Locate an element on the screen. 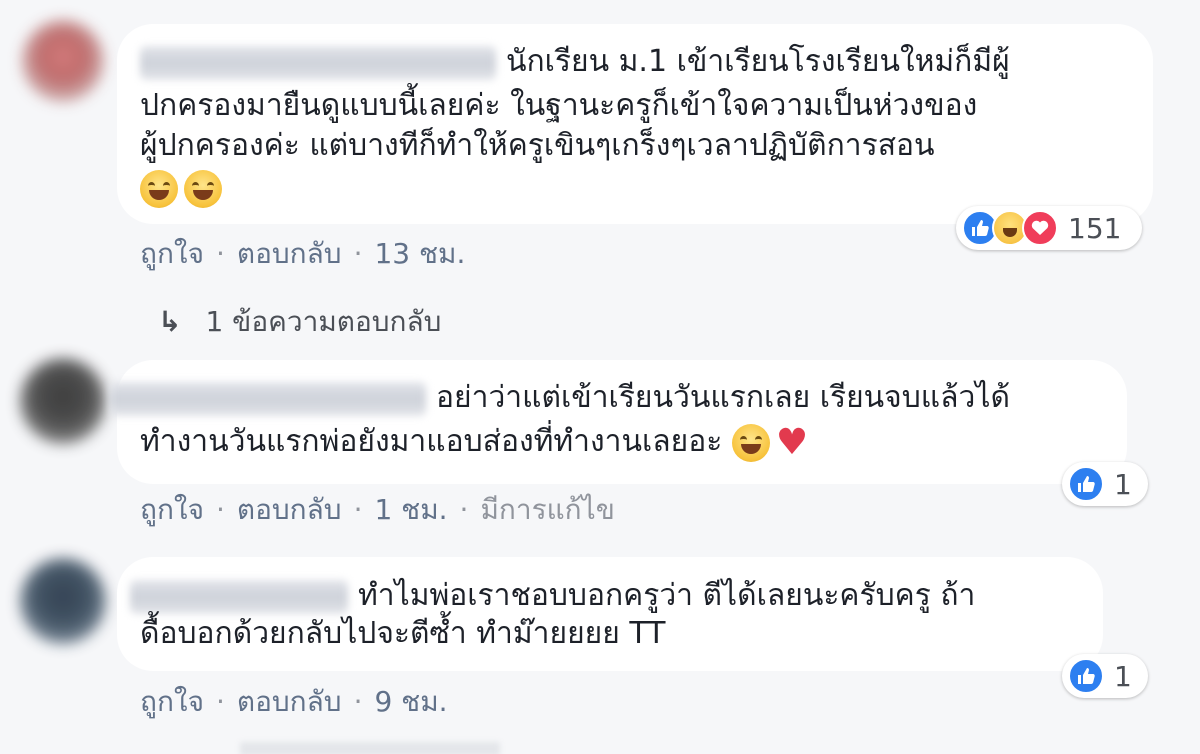  reaction-summary: 151 is located at coordinates (1049, 228).